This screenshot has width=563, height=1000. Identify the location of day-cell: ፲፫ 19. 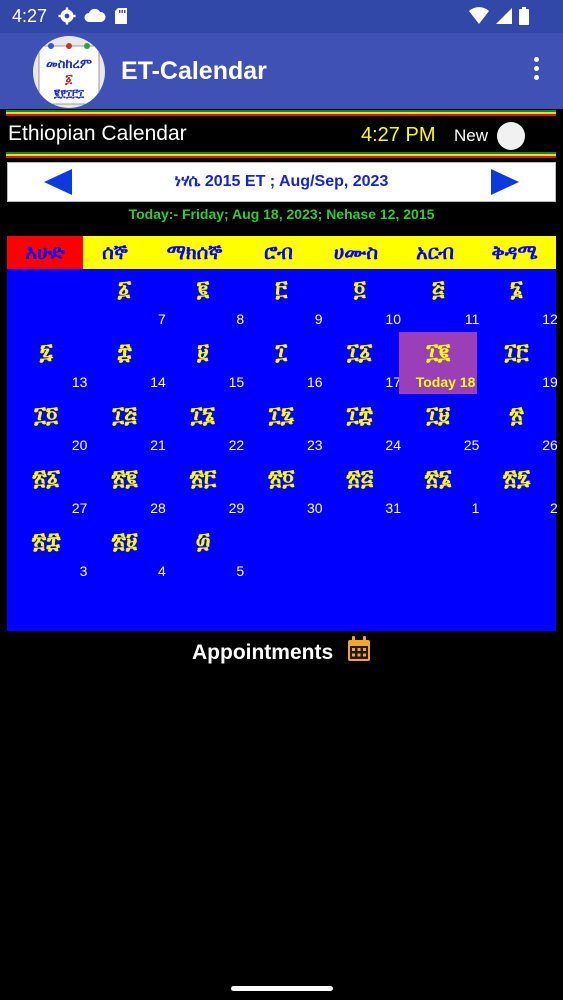
(517, 363).